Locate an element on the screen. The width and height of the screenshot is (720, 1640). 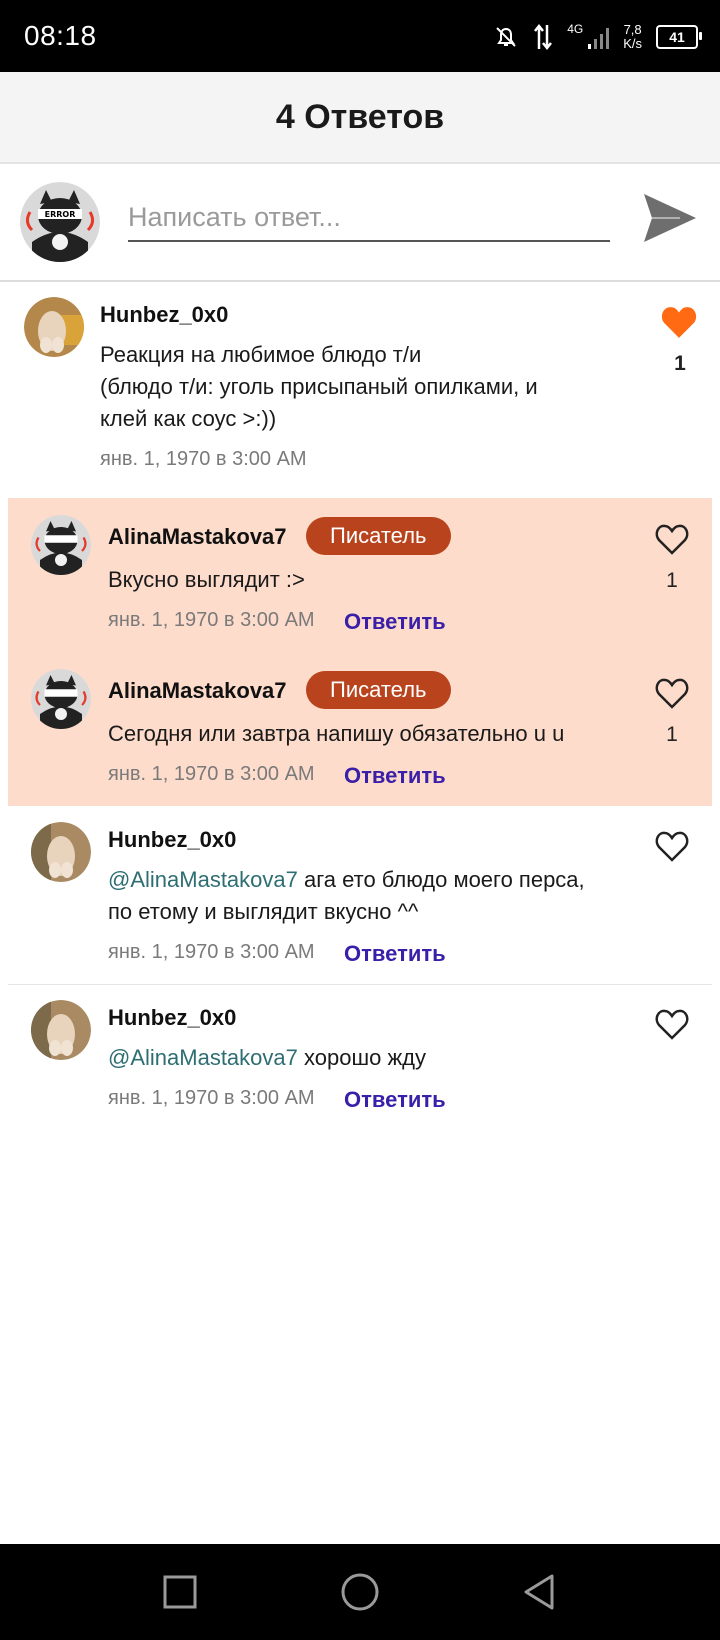
reply-input is located at coordinates (369, 218).